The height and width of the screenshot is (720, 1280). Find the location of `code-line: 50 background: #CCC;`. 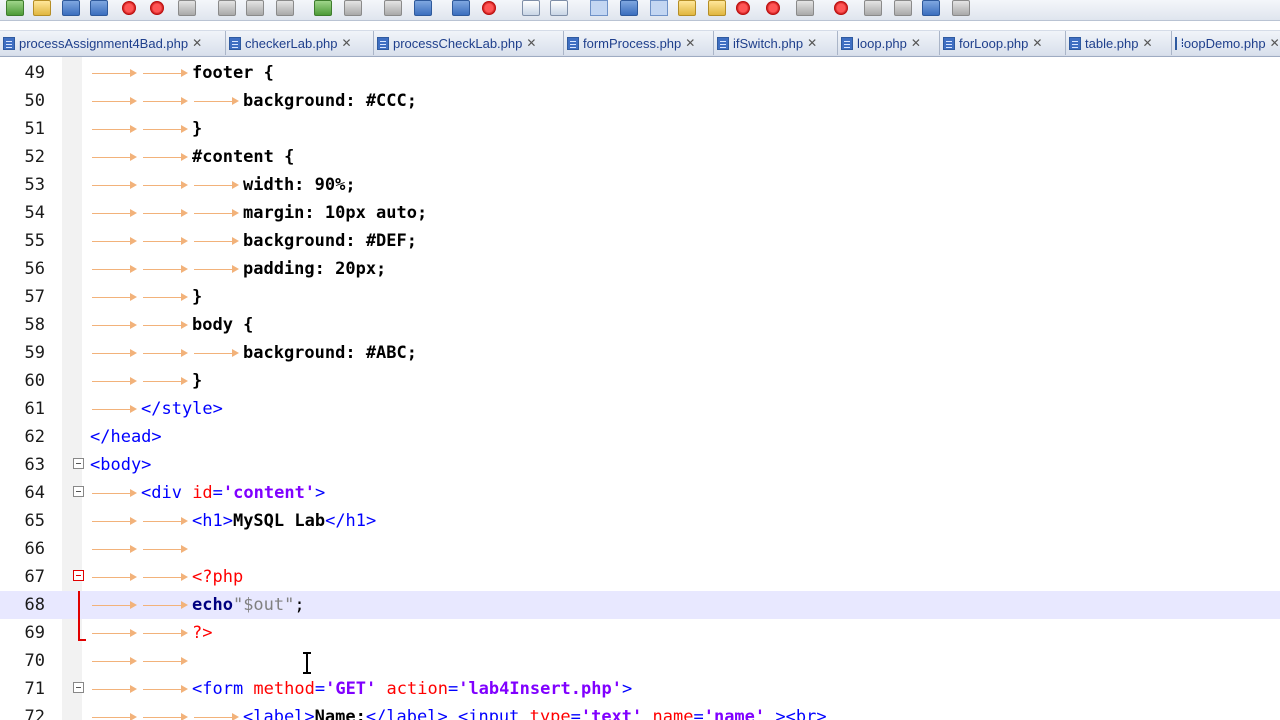

code-line: 50 background: #CCC; is located at coordinates (640, 101).